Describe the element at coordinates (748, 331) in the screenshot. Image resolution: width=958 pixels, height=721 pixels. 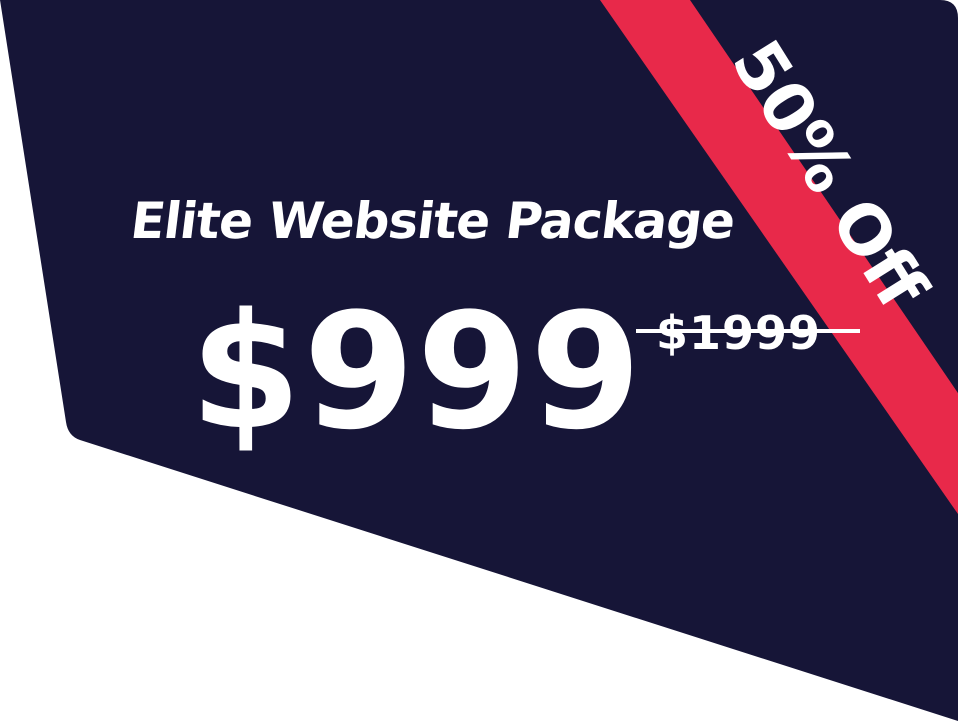
I see `price-strikethrough` at that location.